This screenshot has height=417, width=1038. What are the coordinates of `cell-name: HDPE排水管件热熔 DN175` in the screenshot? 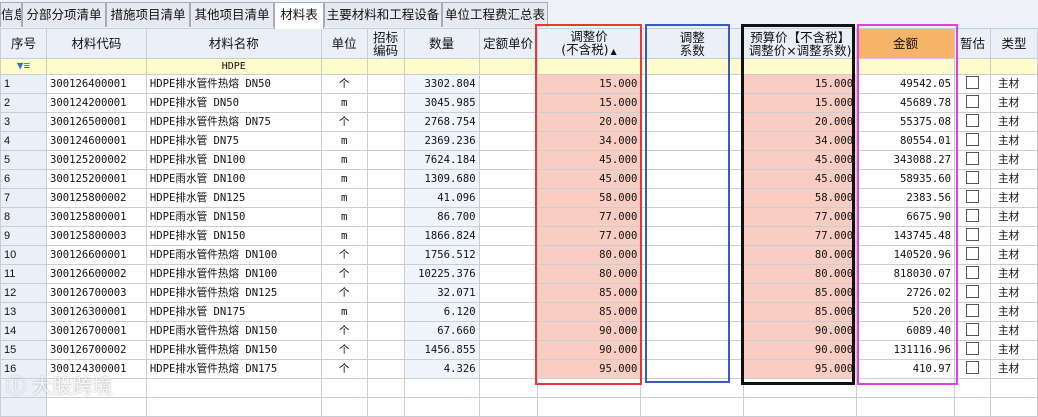 It's located at (233, 369).